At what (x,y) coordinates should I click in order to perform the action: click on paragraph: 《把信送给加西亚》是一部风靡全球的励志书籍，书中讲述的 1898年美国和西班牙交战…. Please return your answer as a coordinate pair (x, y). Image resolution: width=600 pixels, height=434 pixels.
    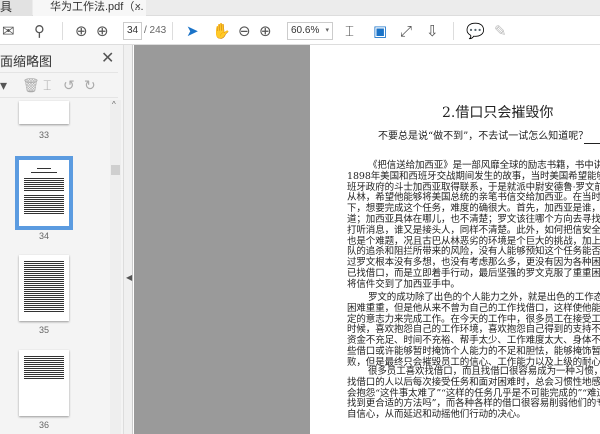
    Looking at the image, I should click on (473, 225).